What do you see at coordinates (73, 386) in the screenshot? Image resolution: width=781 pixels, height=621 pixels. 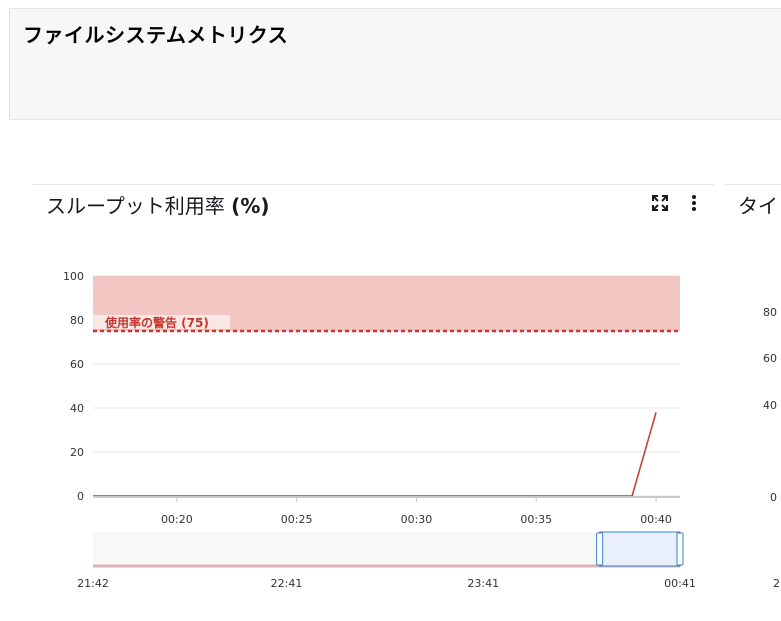 I see `y-axis-labels: 0 20 40 60 80 100` at bounding box center [73, 386].